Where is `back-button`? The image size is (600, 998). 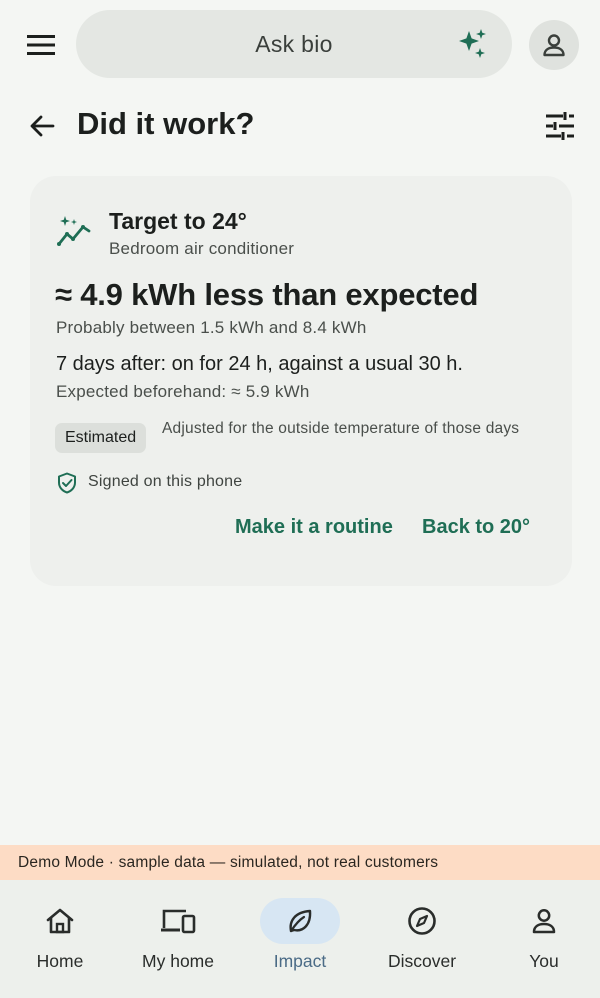
back-button is located at coordinates (42, 126).